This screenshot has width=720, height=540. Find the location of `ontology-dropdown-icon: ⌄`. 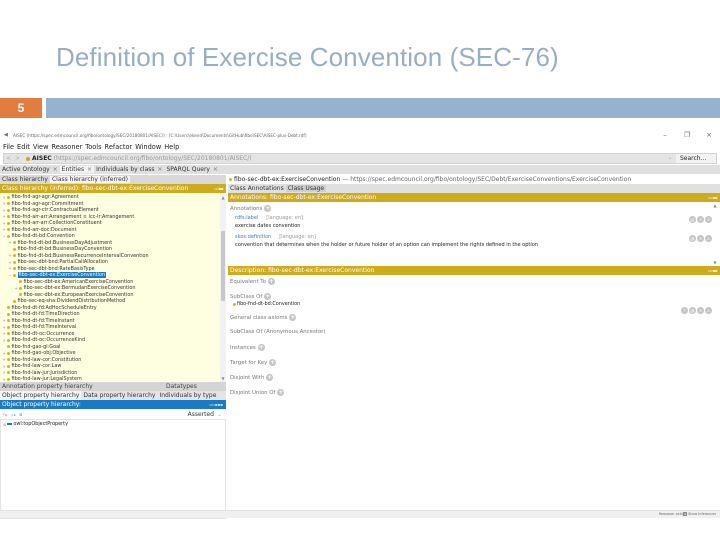

ontology-dropdown-icon: ⌄ is located at coordinates (670, 158).